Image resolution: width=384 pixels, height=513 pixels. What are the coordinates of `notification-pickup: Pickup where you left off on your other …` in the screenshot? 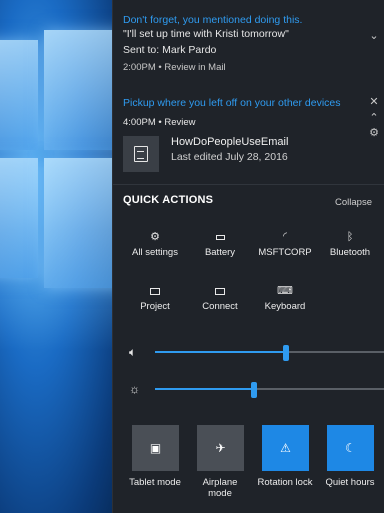 It's located at (242, 113).